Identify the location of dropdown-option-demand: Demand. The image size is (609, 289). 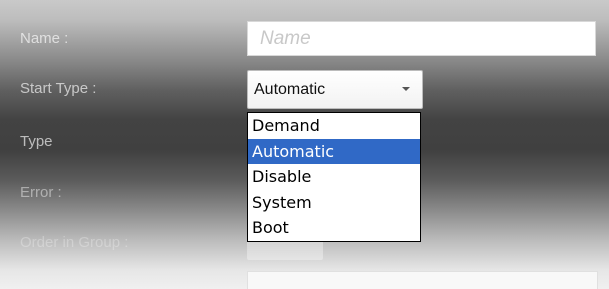
(334, 126).